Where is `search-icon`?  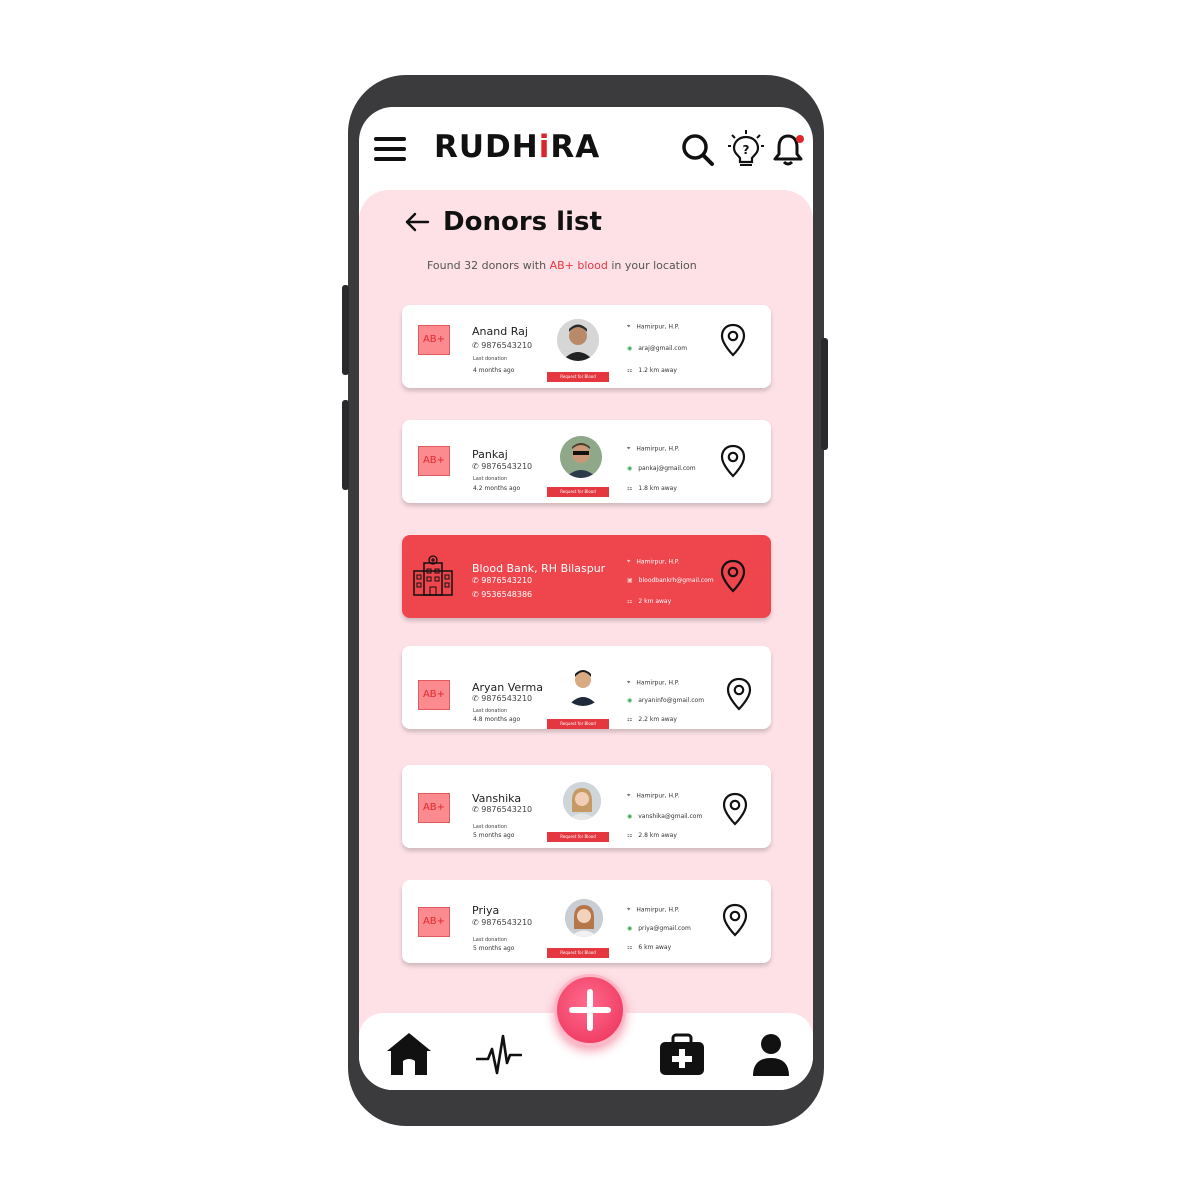 search-icon is located at coordinates (698, 150).